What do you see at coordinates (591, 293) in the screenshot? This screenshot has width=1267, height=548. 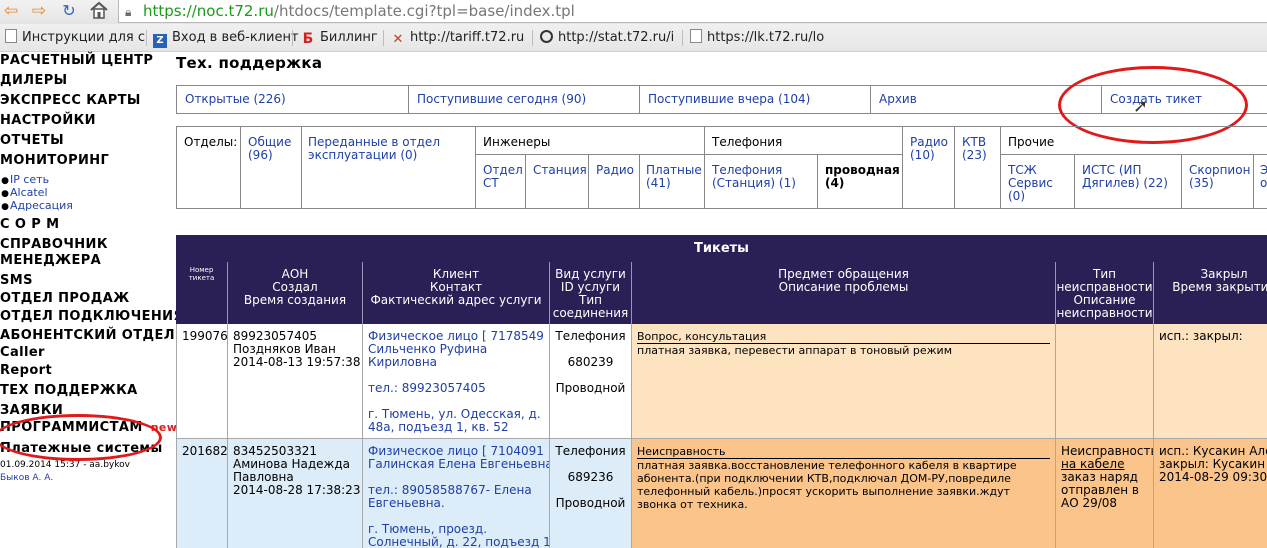 I see `col-header-service: Вид услуги ID услуги Тип соединения` at bounding box center [591, 293].